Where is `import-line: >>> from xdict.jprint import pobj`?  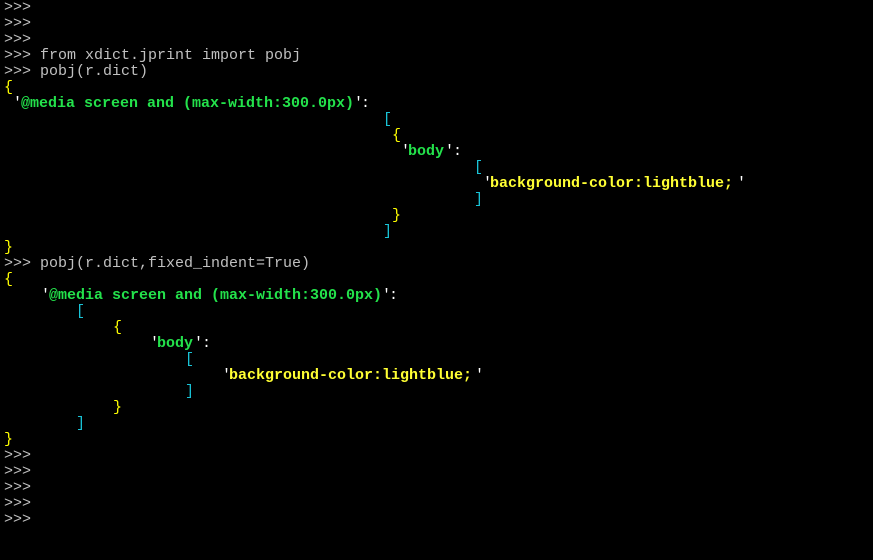
import-line: >>> from xdict.jprint import pobj is located at coordinates (152, 55).